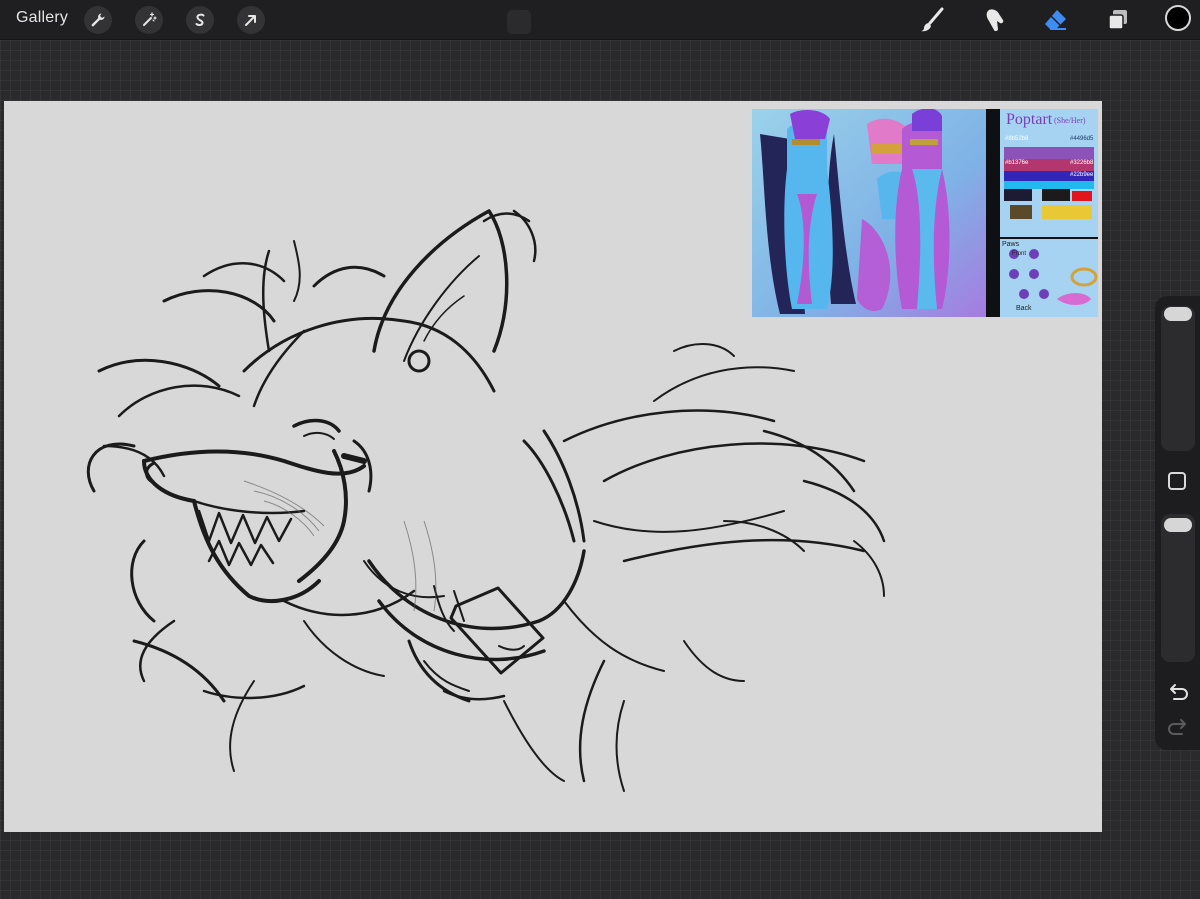 The image size is (1200, 899). I want to click on brush-size-slider-thumb, so click(1178, 314).